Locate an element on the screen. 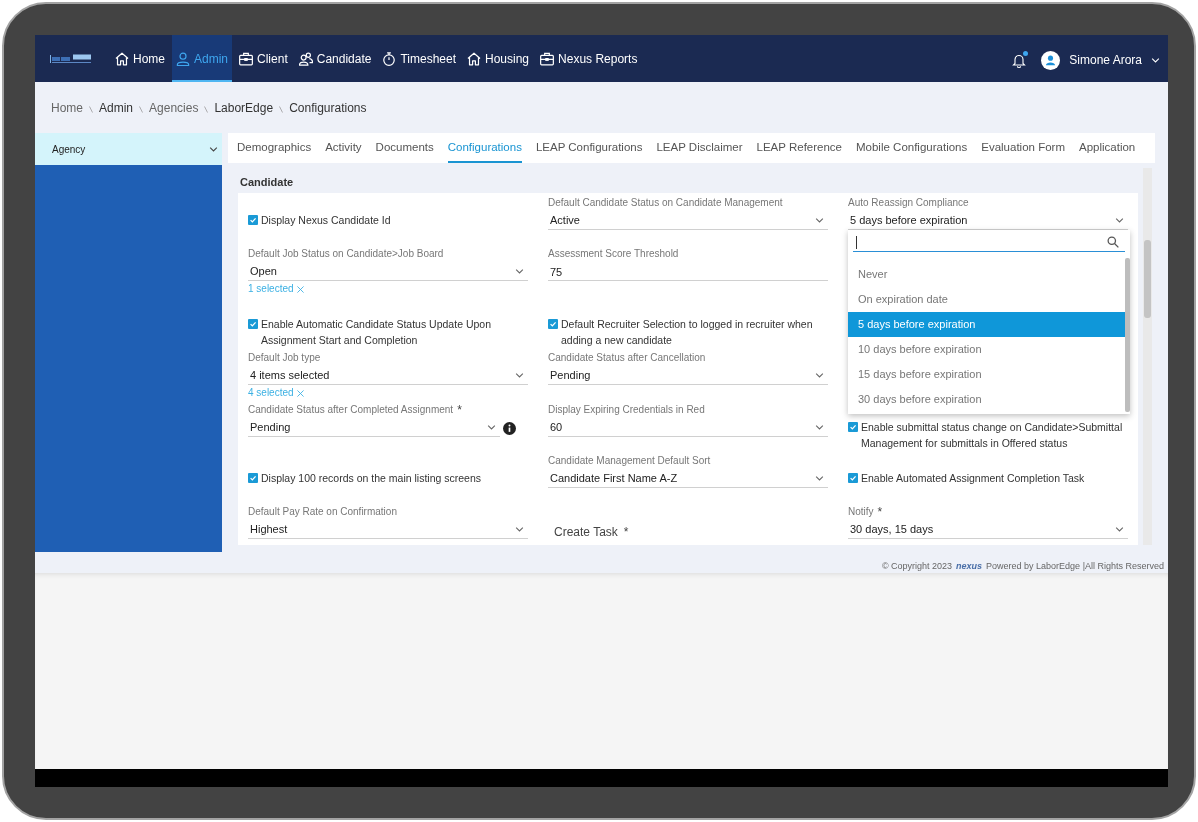  dropdown-option: On expiration date is located at coordinates (986, 299).